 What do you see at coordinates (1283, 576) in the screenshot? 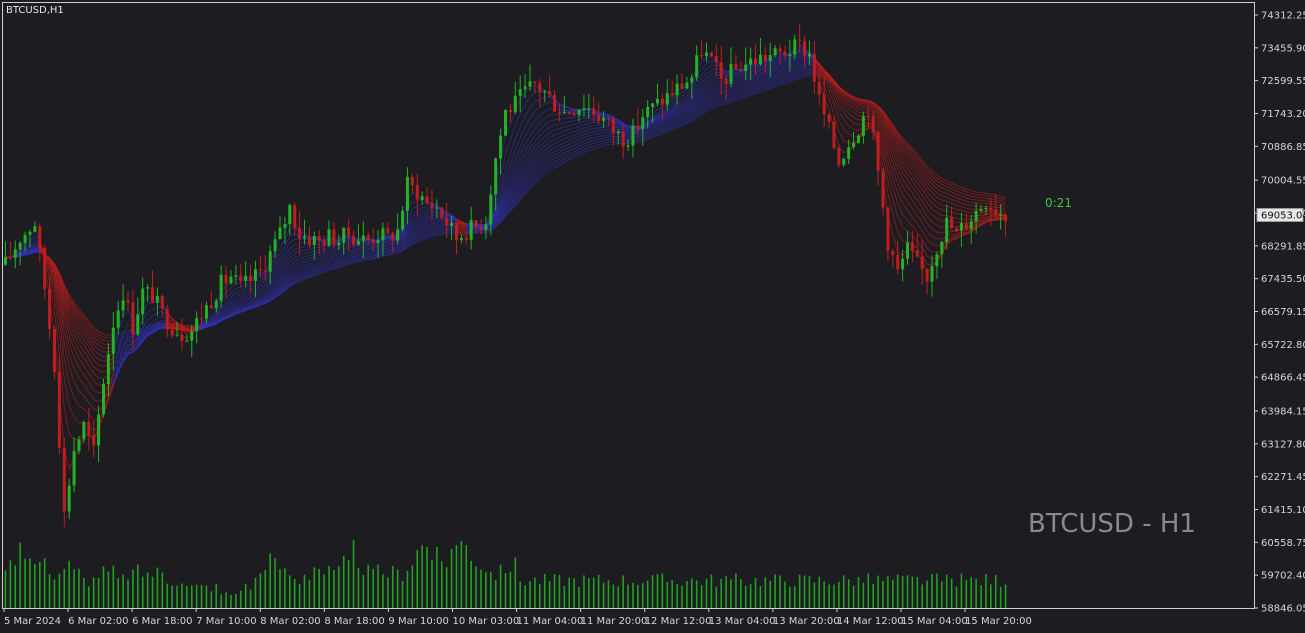
I see `price-tick-label: 59702.40` at bounding box center [1283, 576].